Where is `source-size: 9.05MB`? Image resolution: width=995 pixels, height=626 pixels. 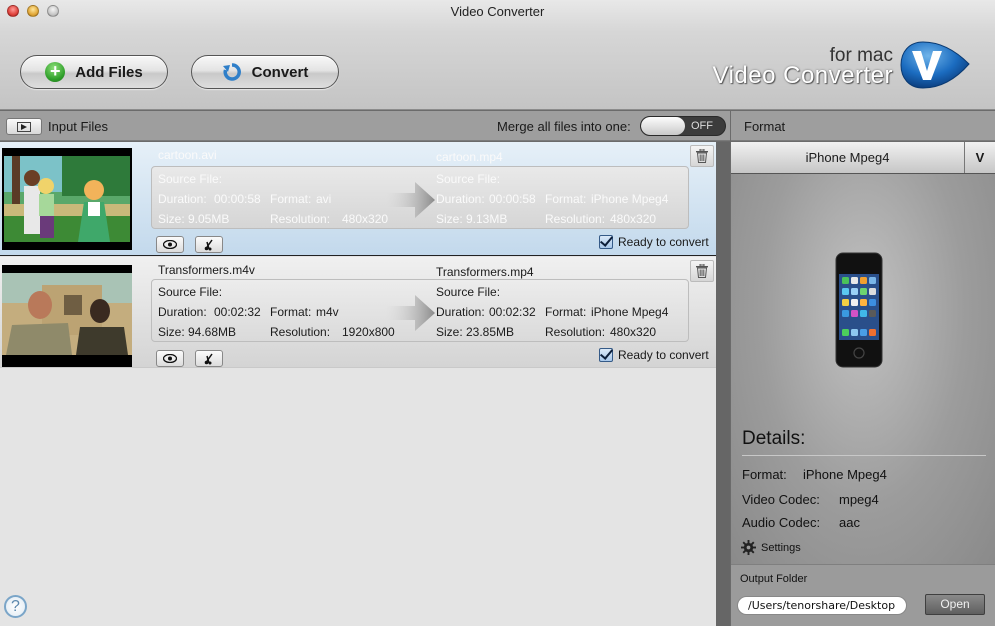
source-size: 9.05MB is located at coordinates (209, 219).